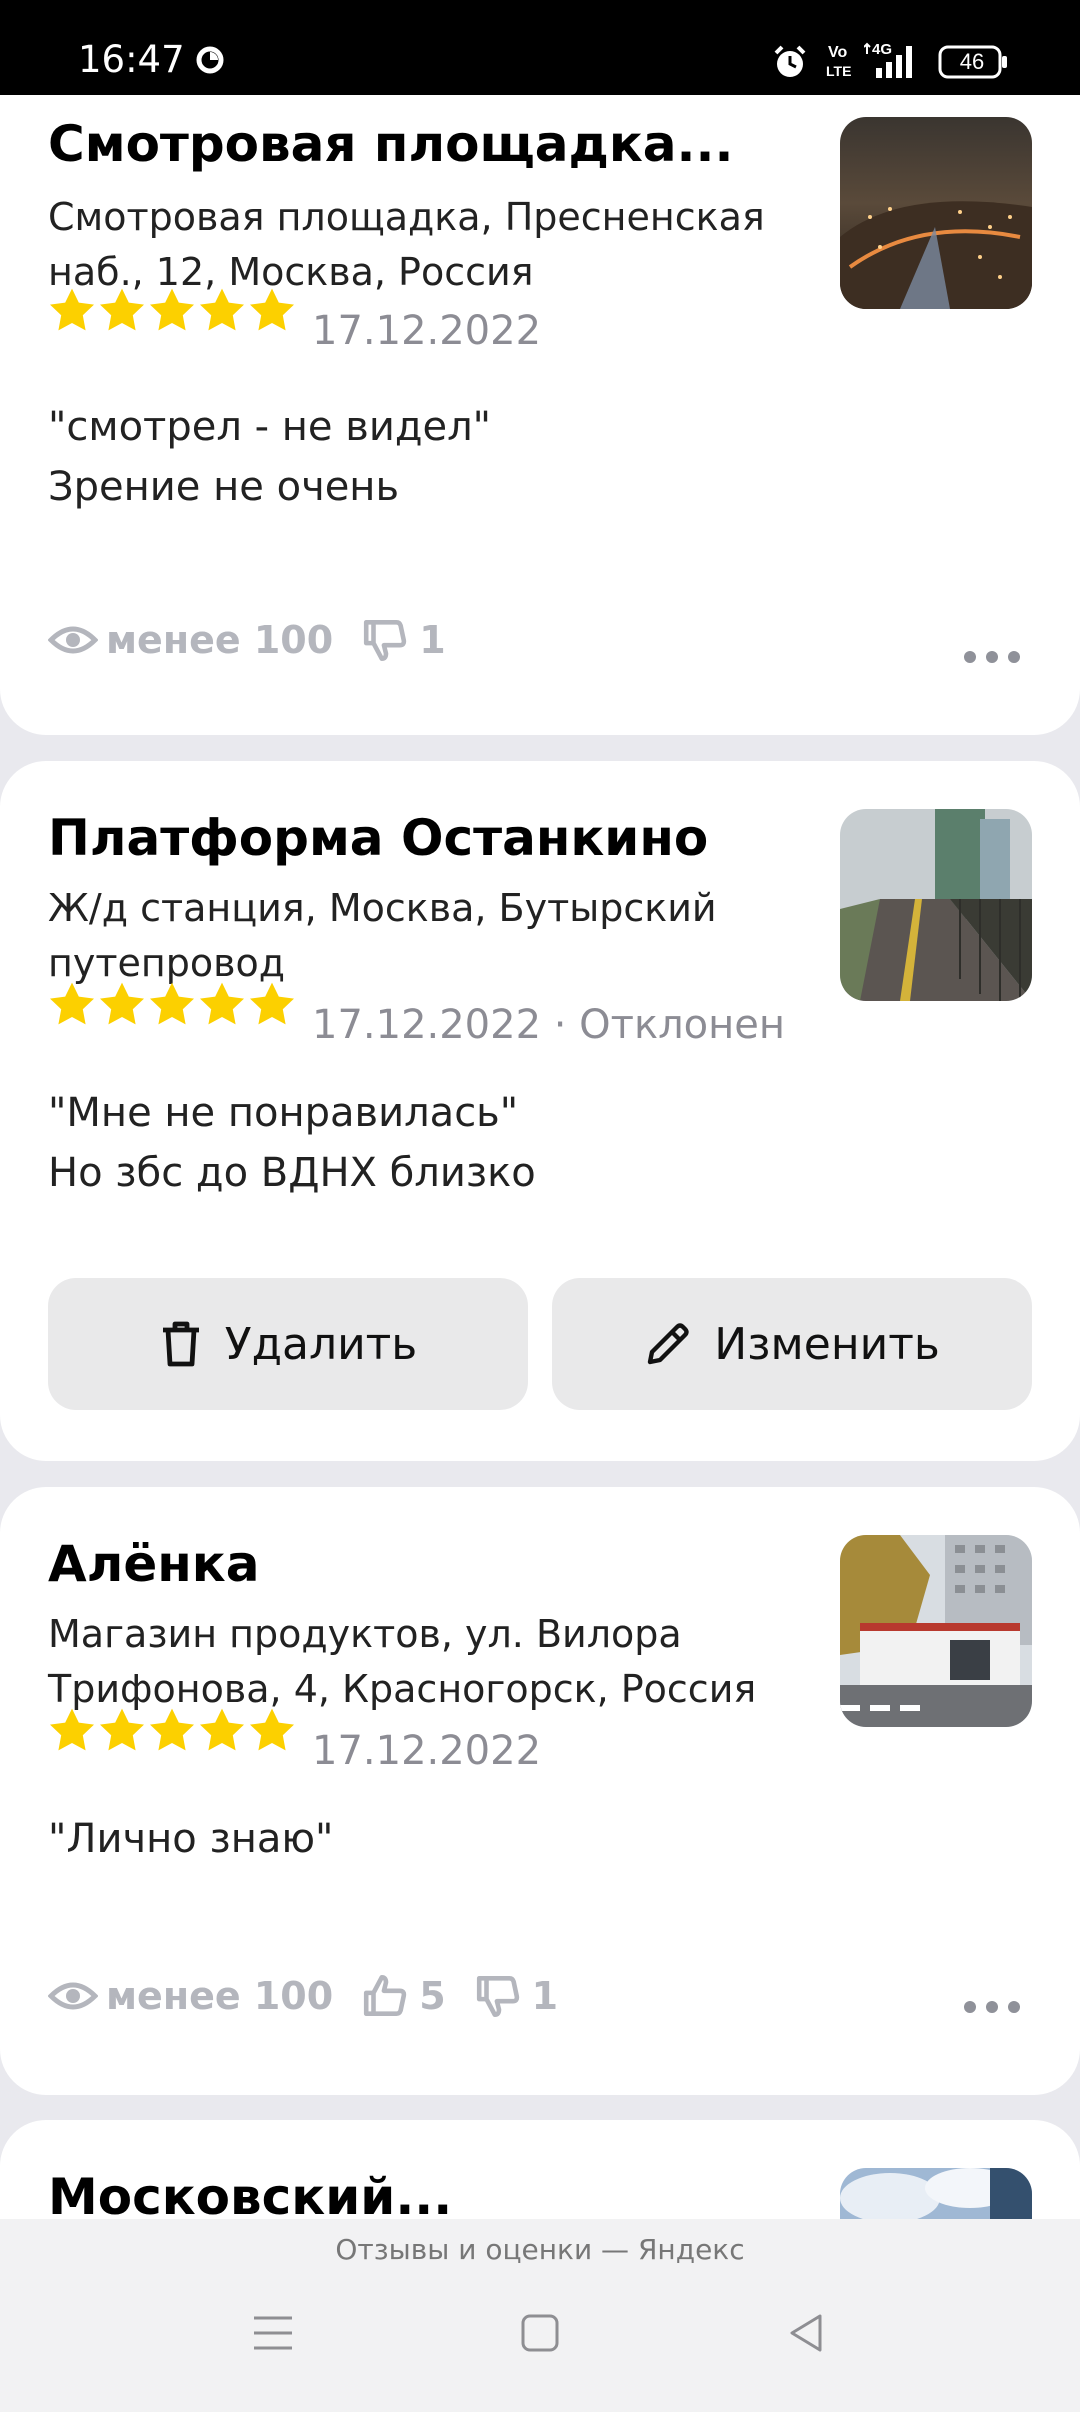 The image size is (1080, 2412). I want to click on review-place-title: Алёнка, so click(153, 1564).